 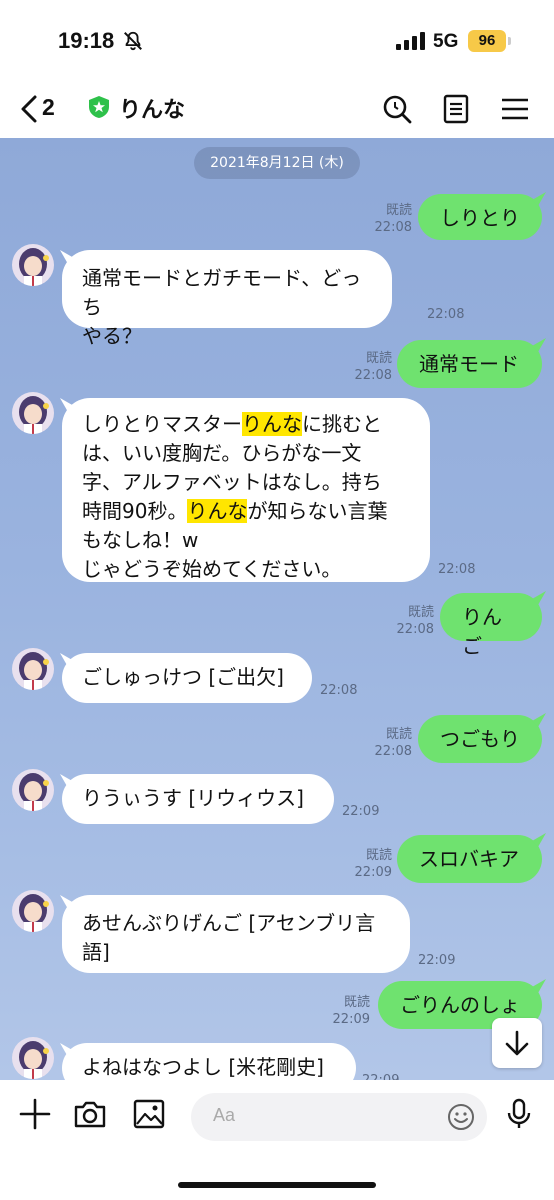 I want to click on bell-muted-icon, so click(x=133, y=41).